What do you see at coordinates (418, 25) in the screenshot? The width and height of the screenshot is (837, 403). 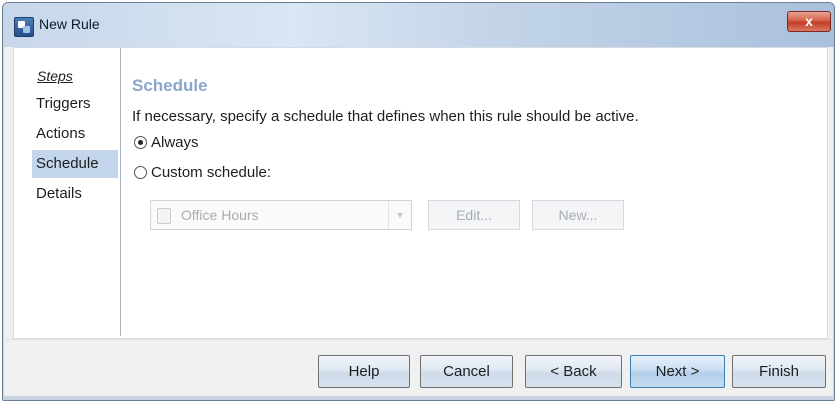 I see `title-bar: New Rule x` at bounding box center [418, 25].